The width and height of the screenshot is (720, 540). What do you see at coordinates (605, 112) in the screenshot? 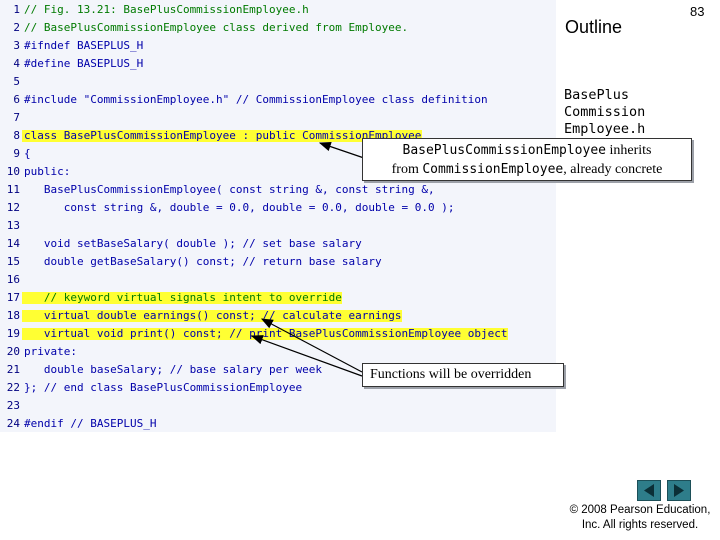
I see `file-name-line-2: Commission` at bounding box center [605, 112].